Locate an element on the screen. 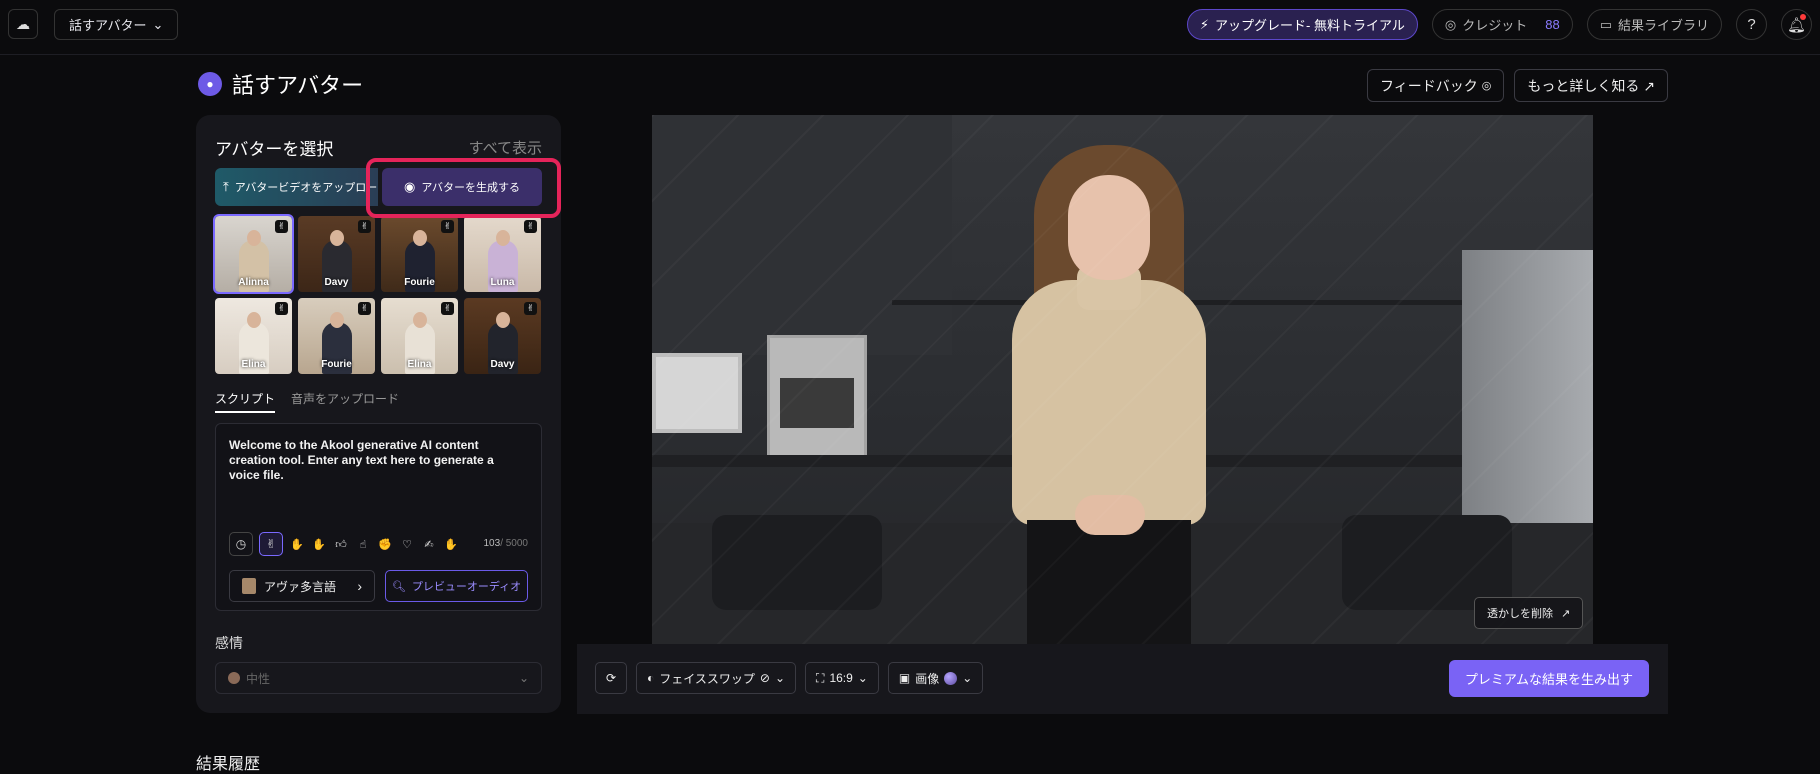 The image size is (1820, 774). logo-icon: ☁ is located at coordinates (23, 24).